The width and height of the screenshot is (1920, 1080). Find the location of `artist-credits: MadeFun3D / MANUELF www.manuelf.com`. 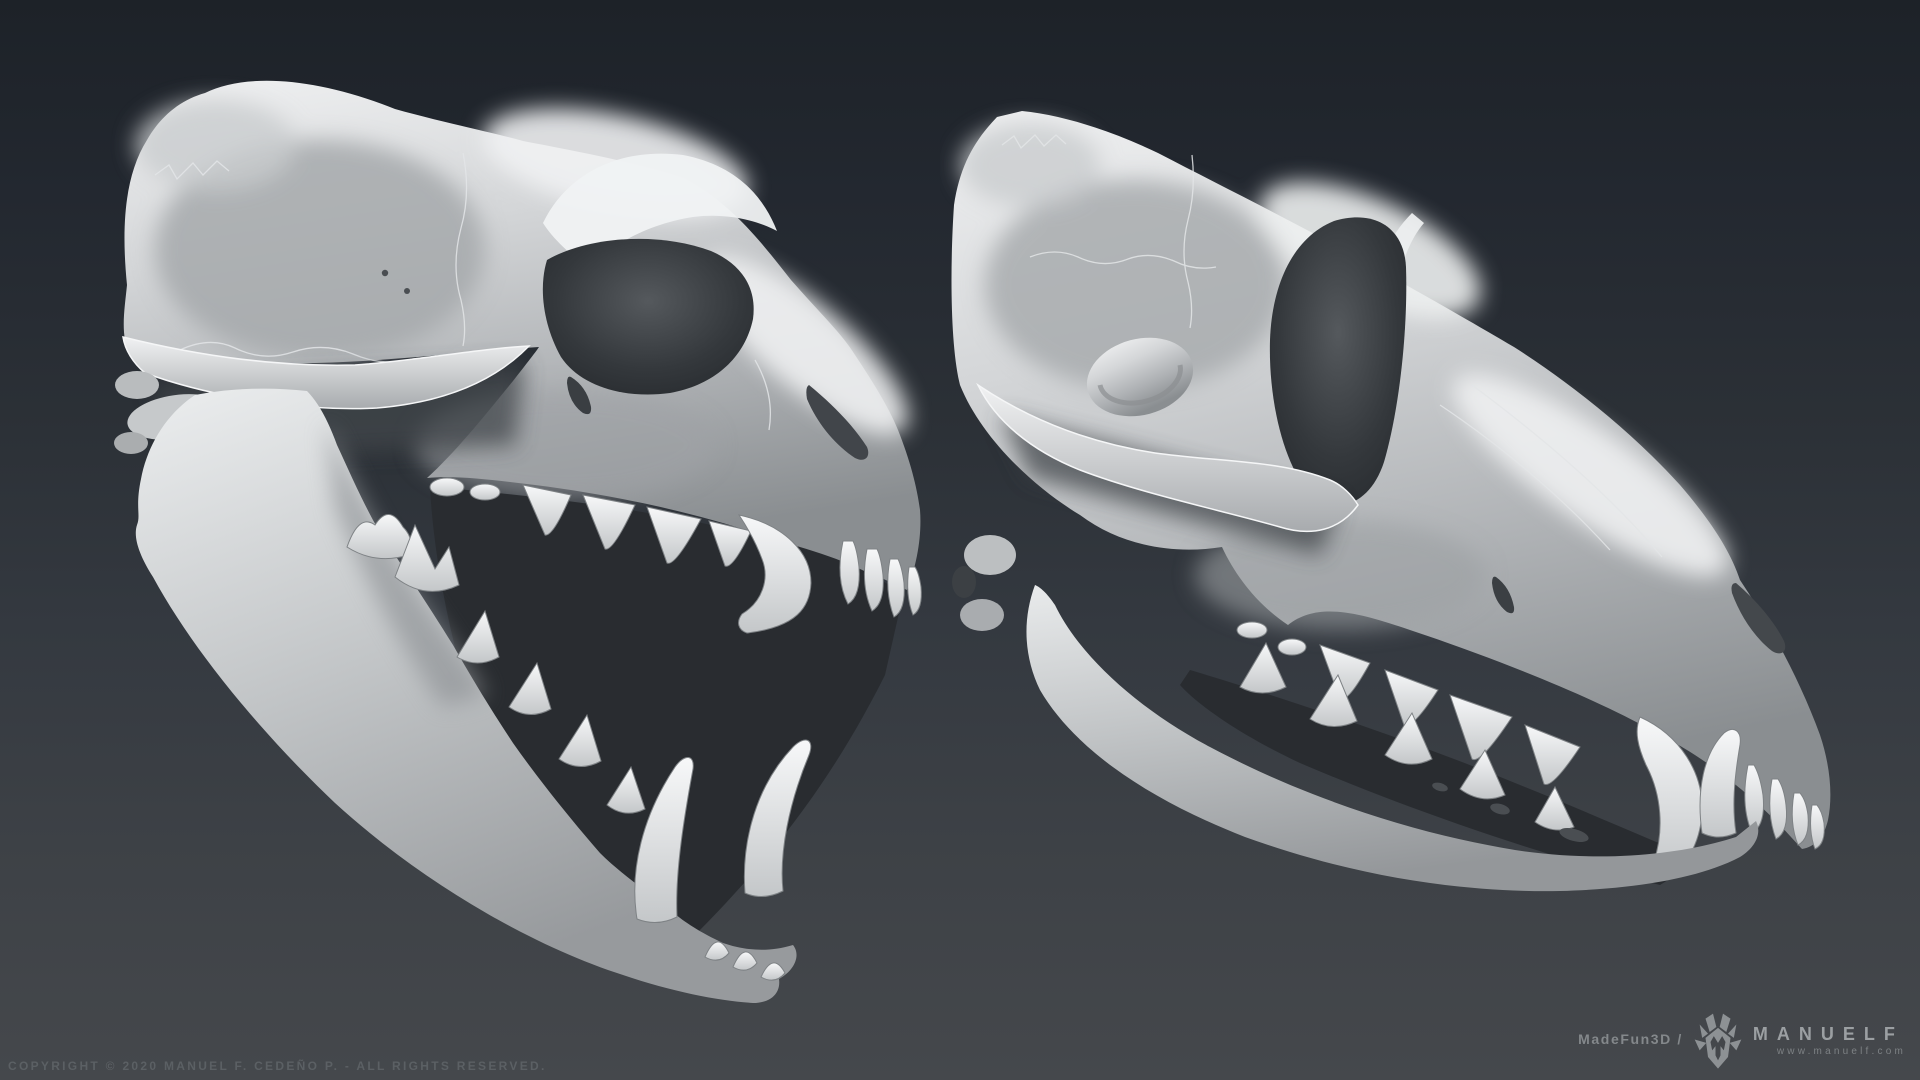

artist-credits: MadeFun3D / MANUELF www.manuelf.com is located at coordinates (1742, 1042).